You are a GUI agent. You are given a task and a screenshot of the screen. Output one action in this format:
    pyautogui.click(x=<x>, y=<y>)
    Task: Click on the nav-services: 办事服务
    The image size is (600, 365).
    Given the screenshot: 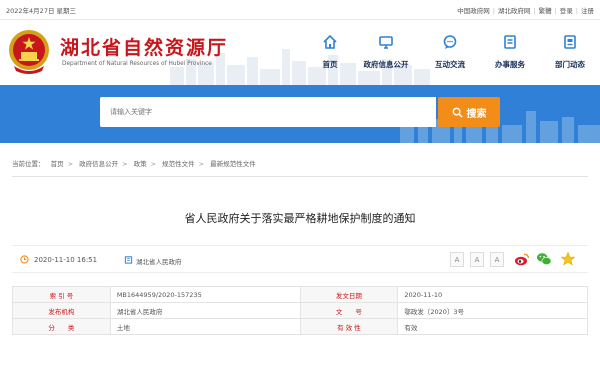 What is the action you would take?
    pyautogui.click(x=510, y=55)
    